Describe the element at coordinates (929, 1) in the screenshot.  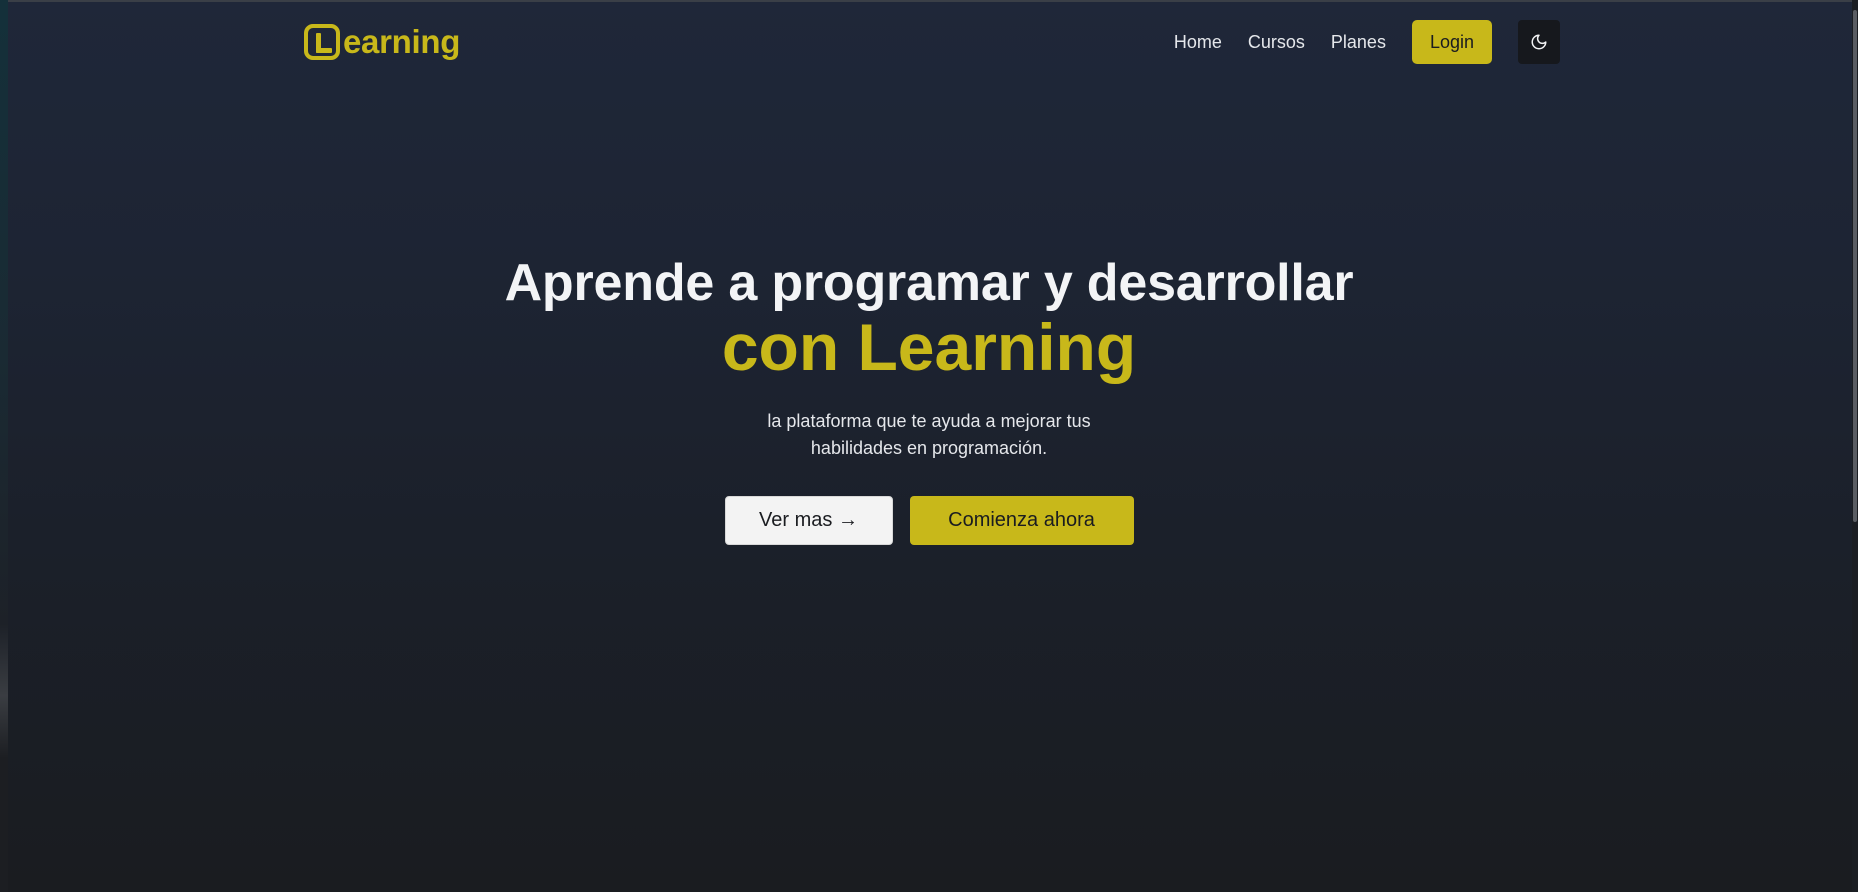
I see `window-top-border` at that location.